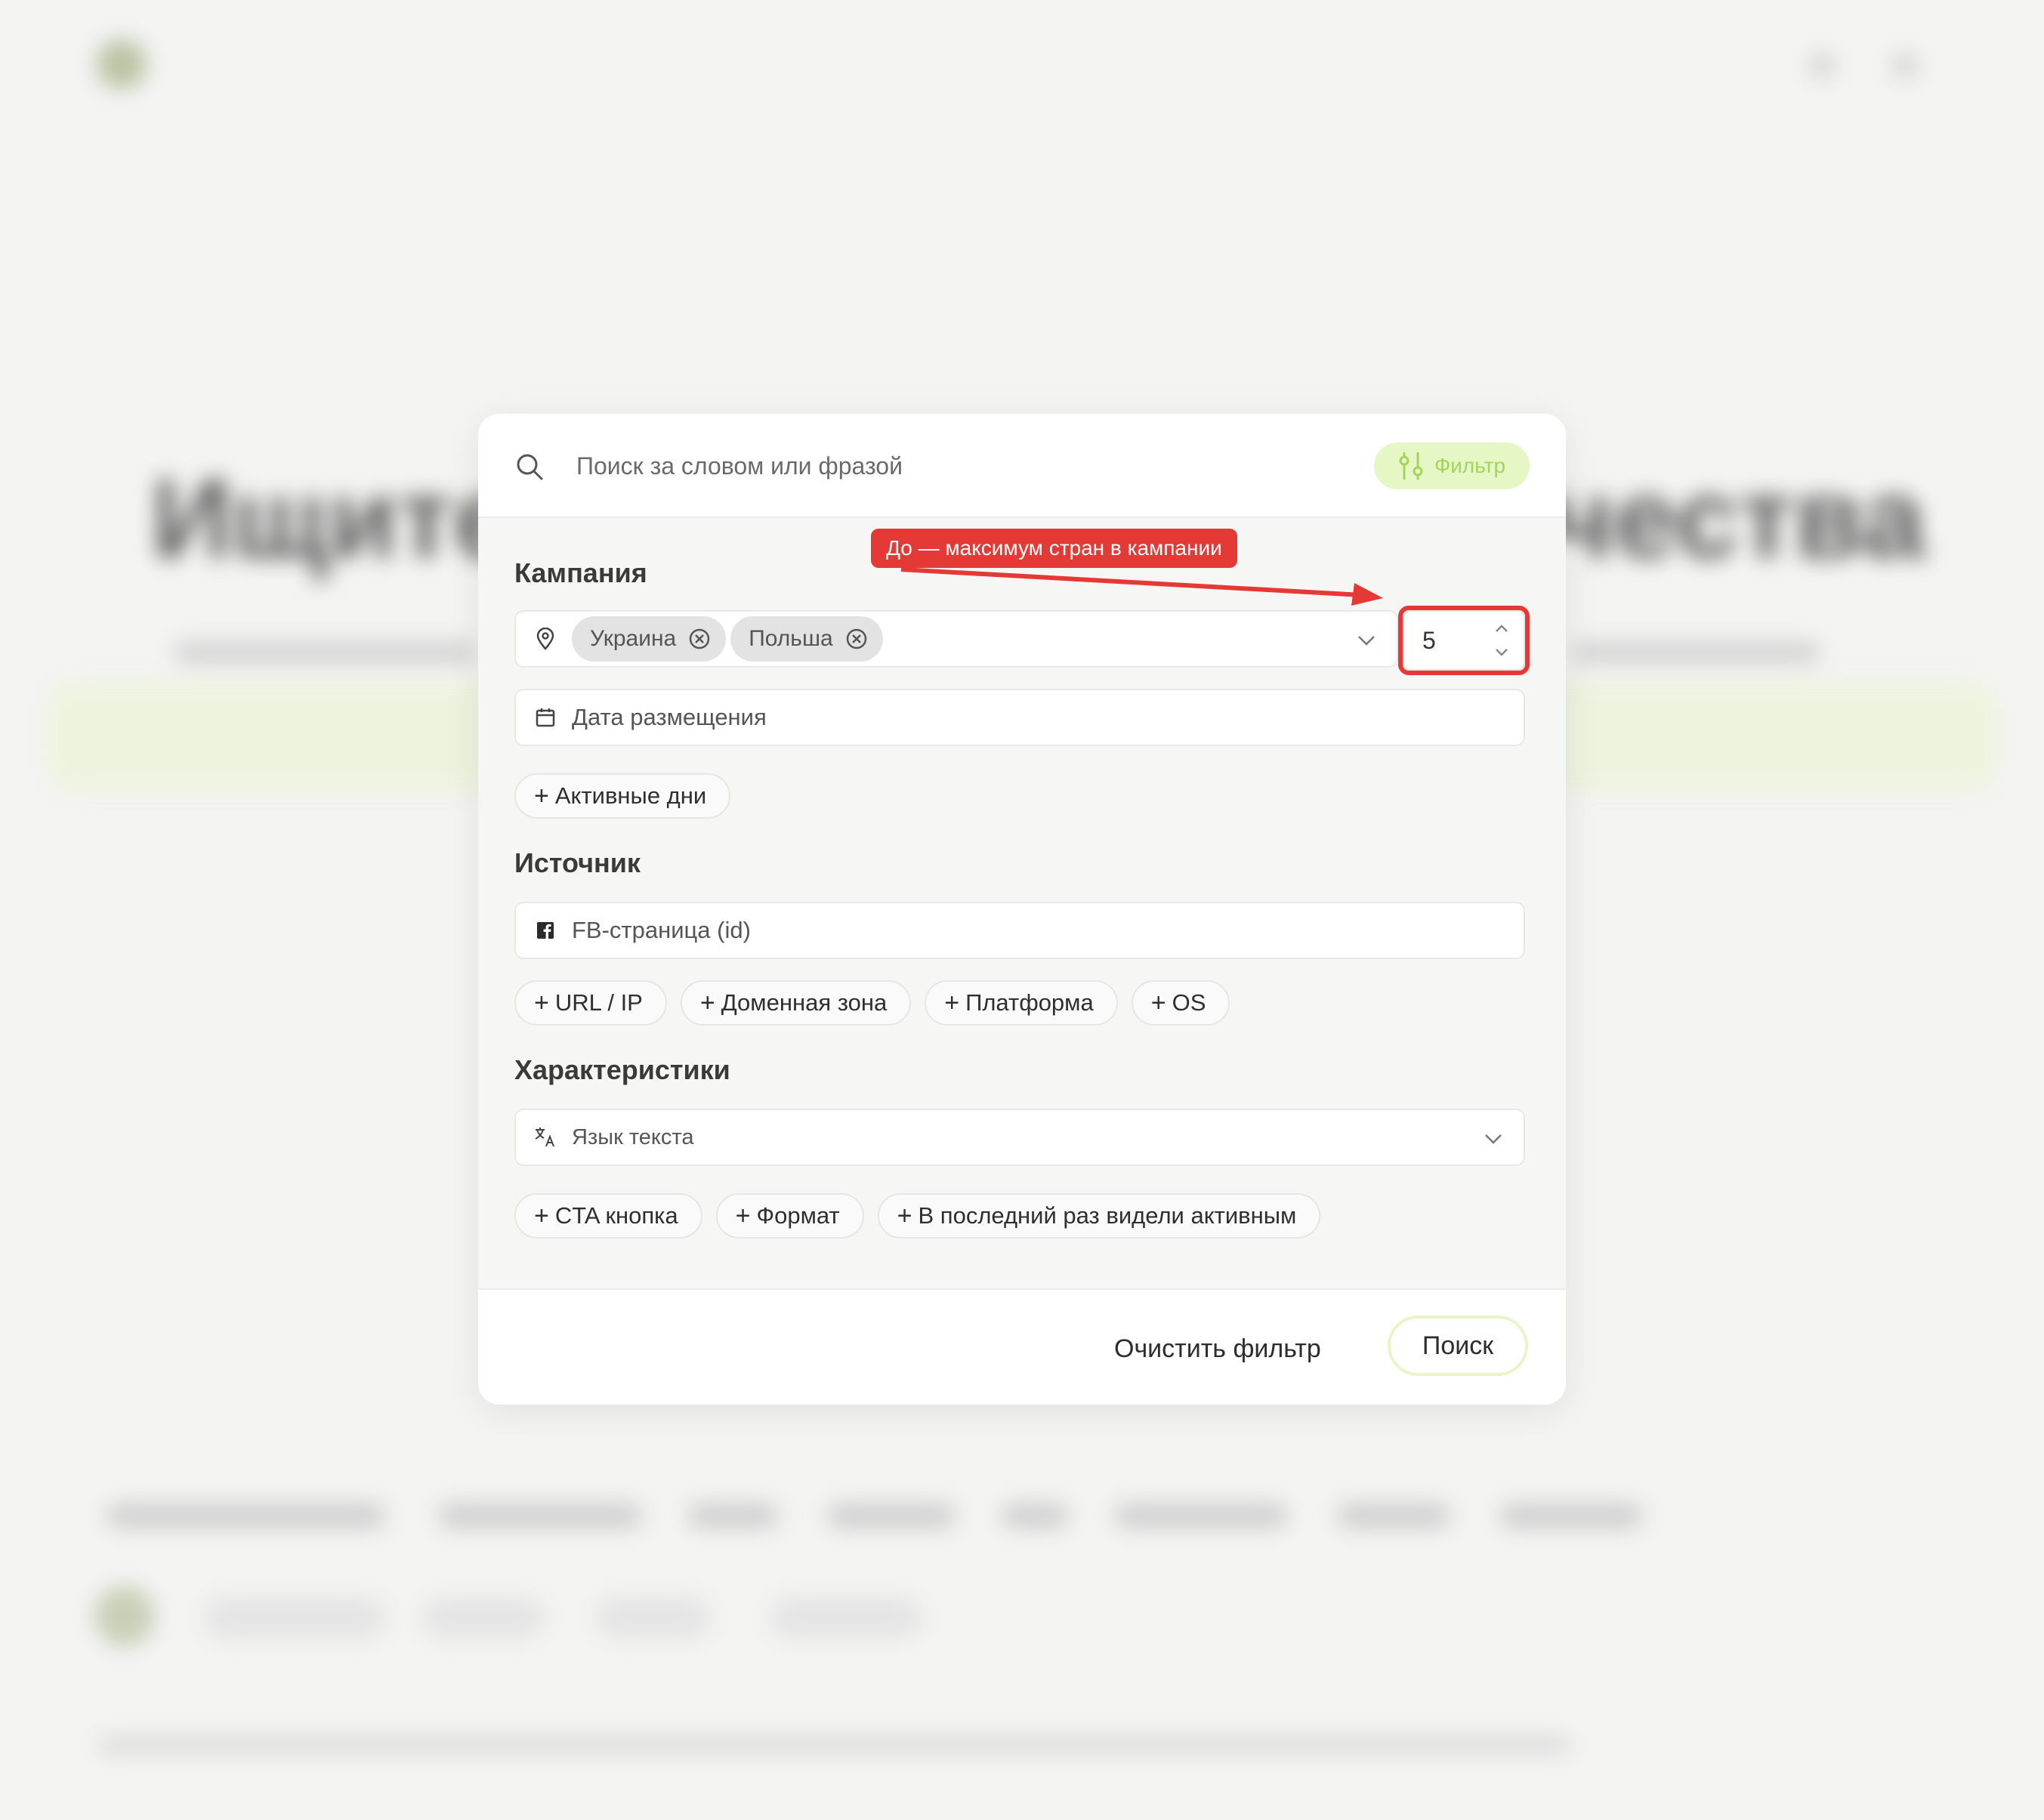 The width and height of the screenshot is (2044, 1820). I want to click on add-os-button: + OS, so click(1180, 1003).